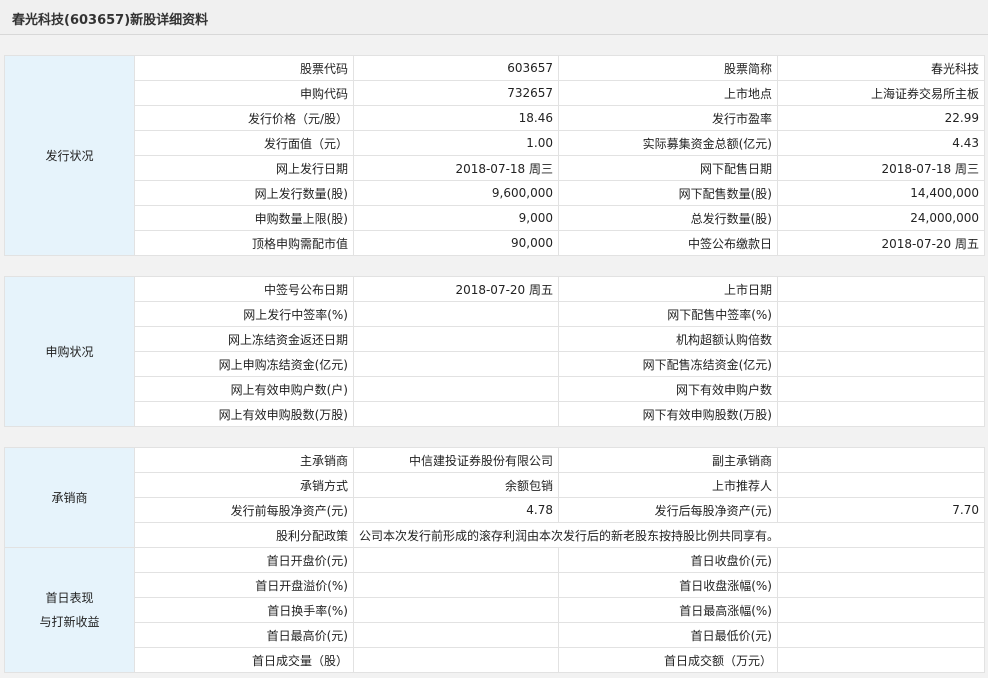 The width and height of the screenshot is (988, 678). What do you see at coordinates (668, 193) in the screenshot?
I see `field-label: 网下配售数量(股)` at bounding box center [668, 193].